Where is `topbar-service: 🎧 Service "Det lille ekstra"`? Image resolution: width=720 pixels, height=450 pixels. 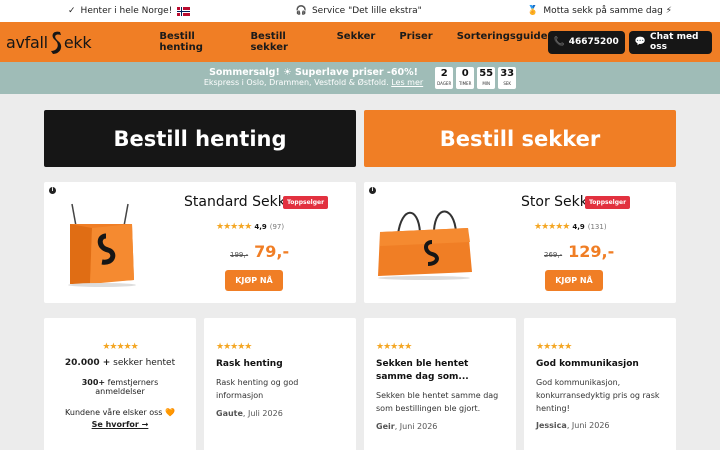 topbar-service: 🎧 Service "Det lille ekstra" is located at coordinates (359, 11).